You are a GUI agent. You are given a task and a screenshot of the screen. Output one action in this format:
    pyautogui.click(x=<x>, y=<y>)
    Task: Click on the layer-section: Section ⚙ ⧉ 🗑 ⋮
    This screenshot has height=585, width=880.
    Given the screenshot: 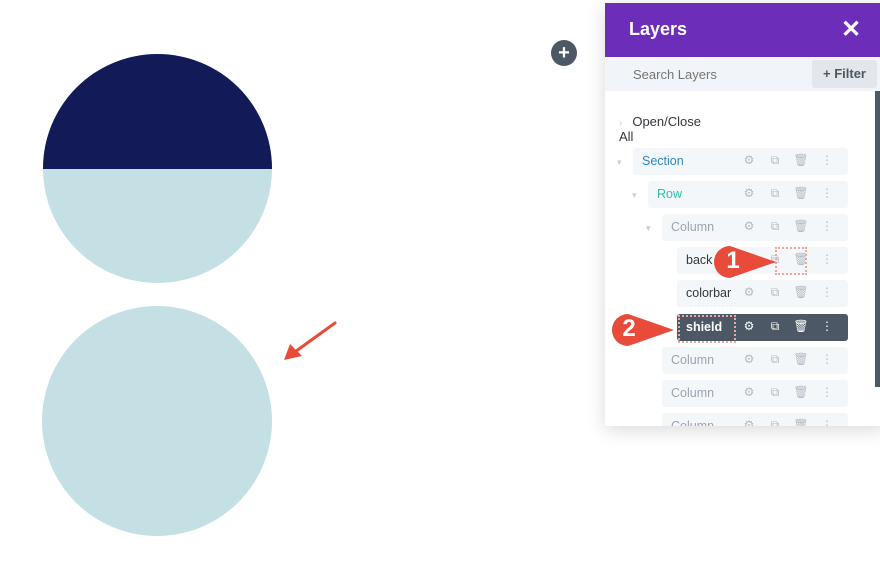 What is the action you would take?
    pyautogui.click(x=740, y=161)
    